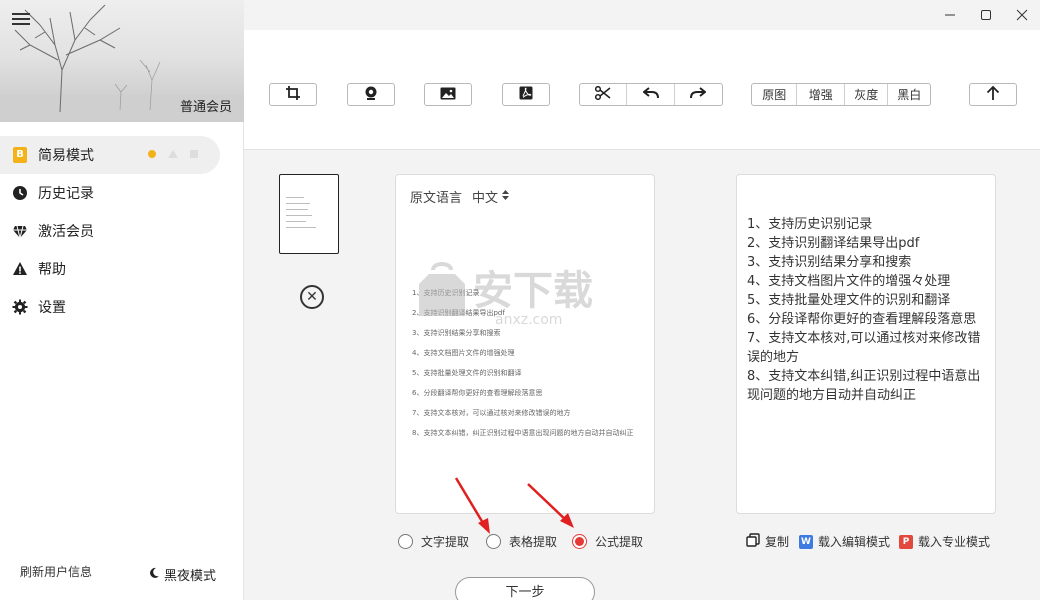  I want to click on sidebar-item-label: 简易模式, so click(66, 156).